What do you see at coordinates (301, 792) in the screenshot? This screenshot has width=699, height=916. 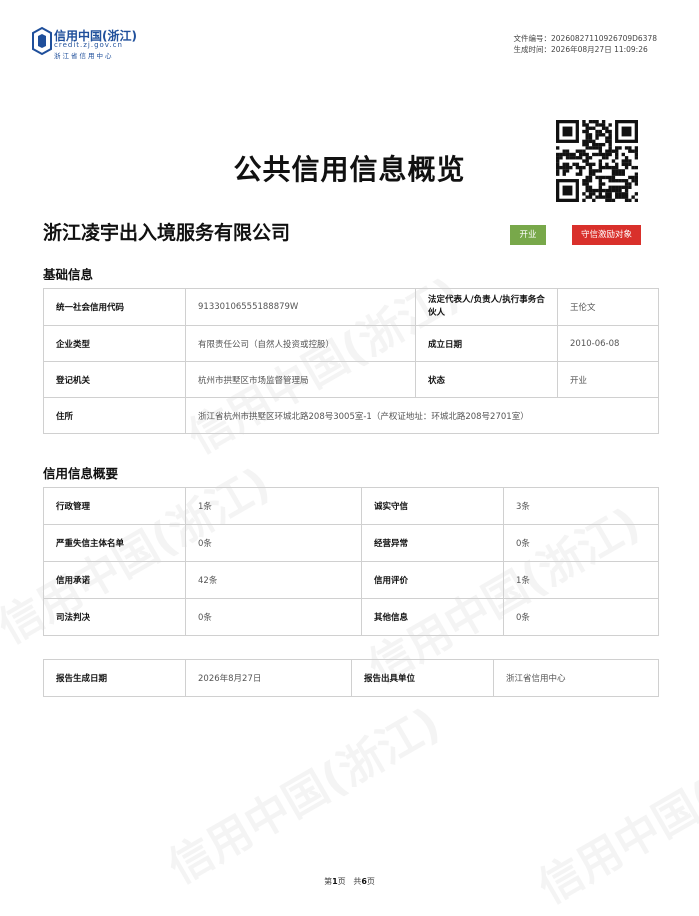 I see `watermark: 信用中国(浙江)` at bounding box center [301, 792].